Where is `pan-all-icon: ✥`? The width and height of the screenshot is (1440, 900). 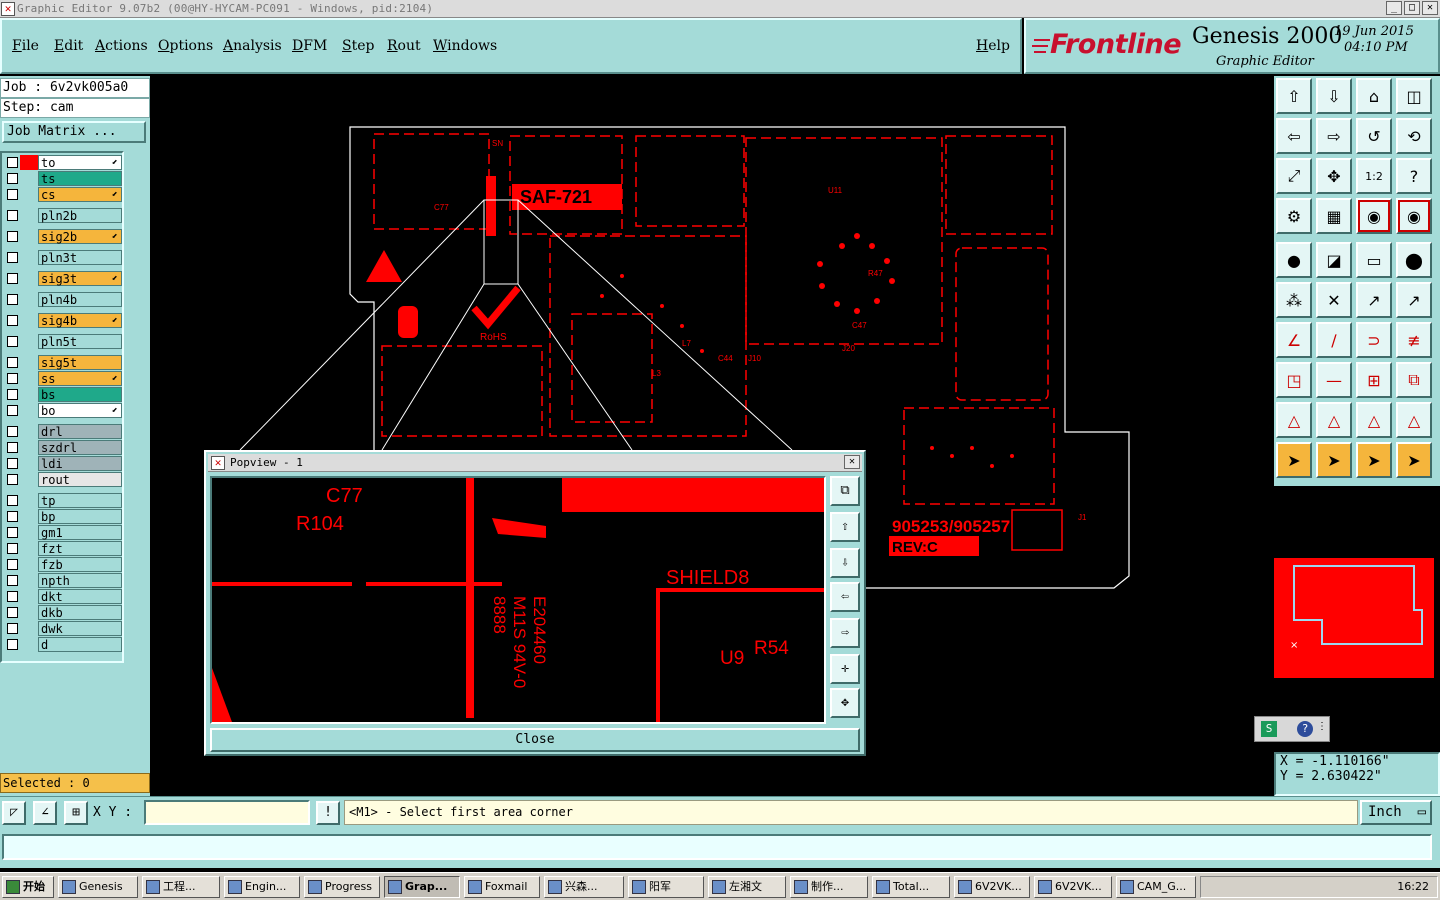 pan-all-icon: ✥ is located at coordinates (1334, 176).